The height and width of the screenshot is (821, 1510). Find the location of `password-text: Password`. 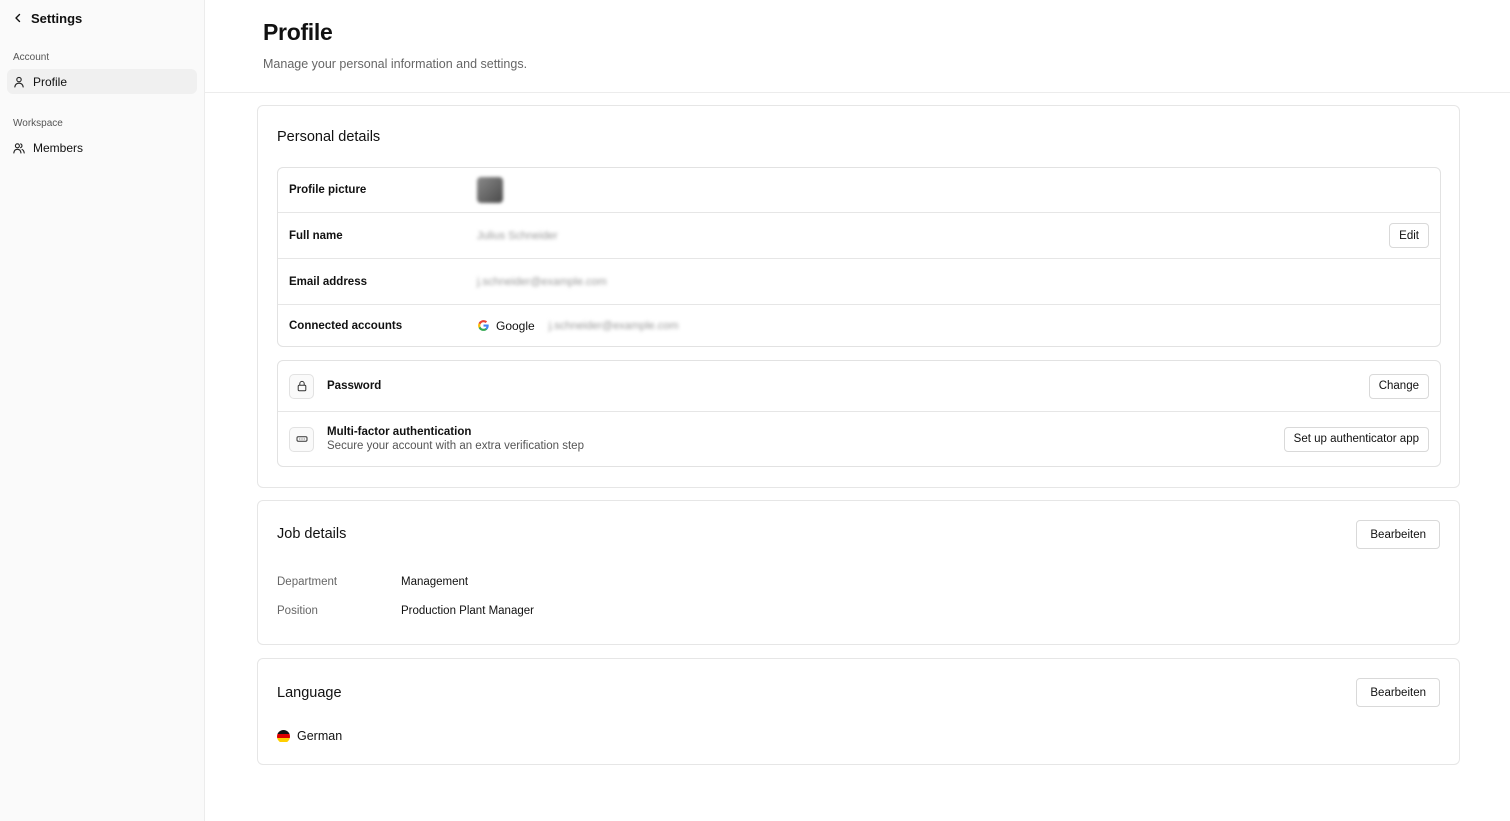

password-text: Password is located at coordinates (354, 386).